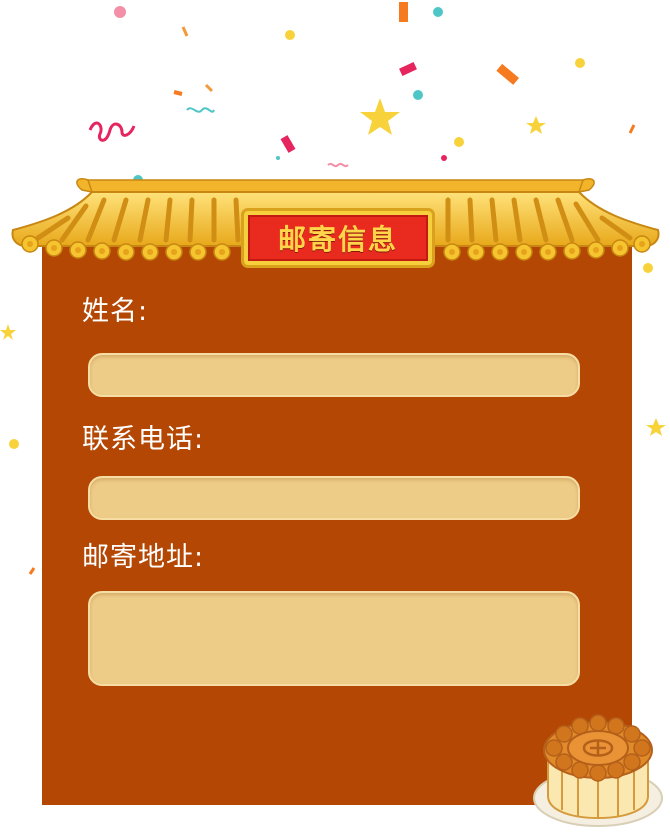  What do you see at coordinates (143, 557) in the screenshot?
I see `address-label: 邮寄地址:` at bounding box center [143, 557].